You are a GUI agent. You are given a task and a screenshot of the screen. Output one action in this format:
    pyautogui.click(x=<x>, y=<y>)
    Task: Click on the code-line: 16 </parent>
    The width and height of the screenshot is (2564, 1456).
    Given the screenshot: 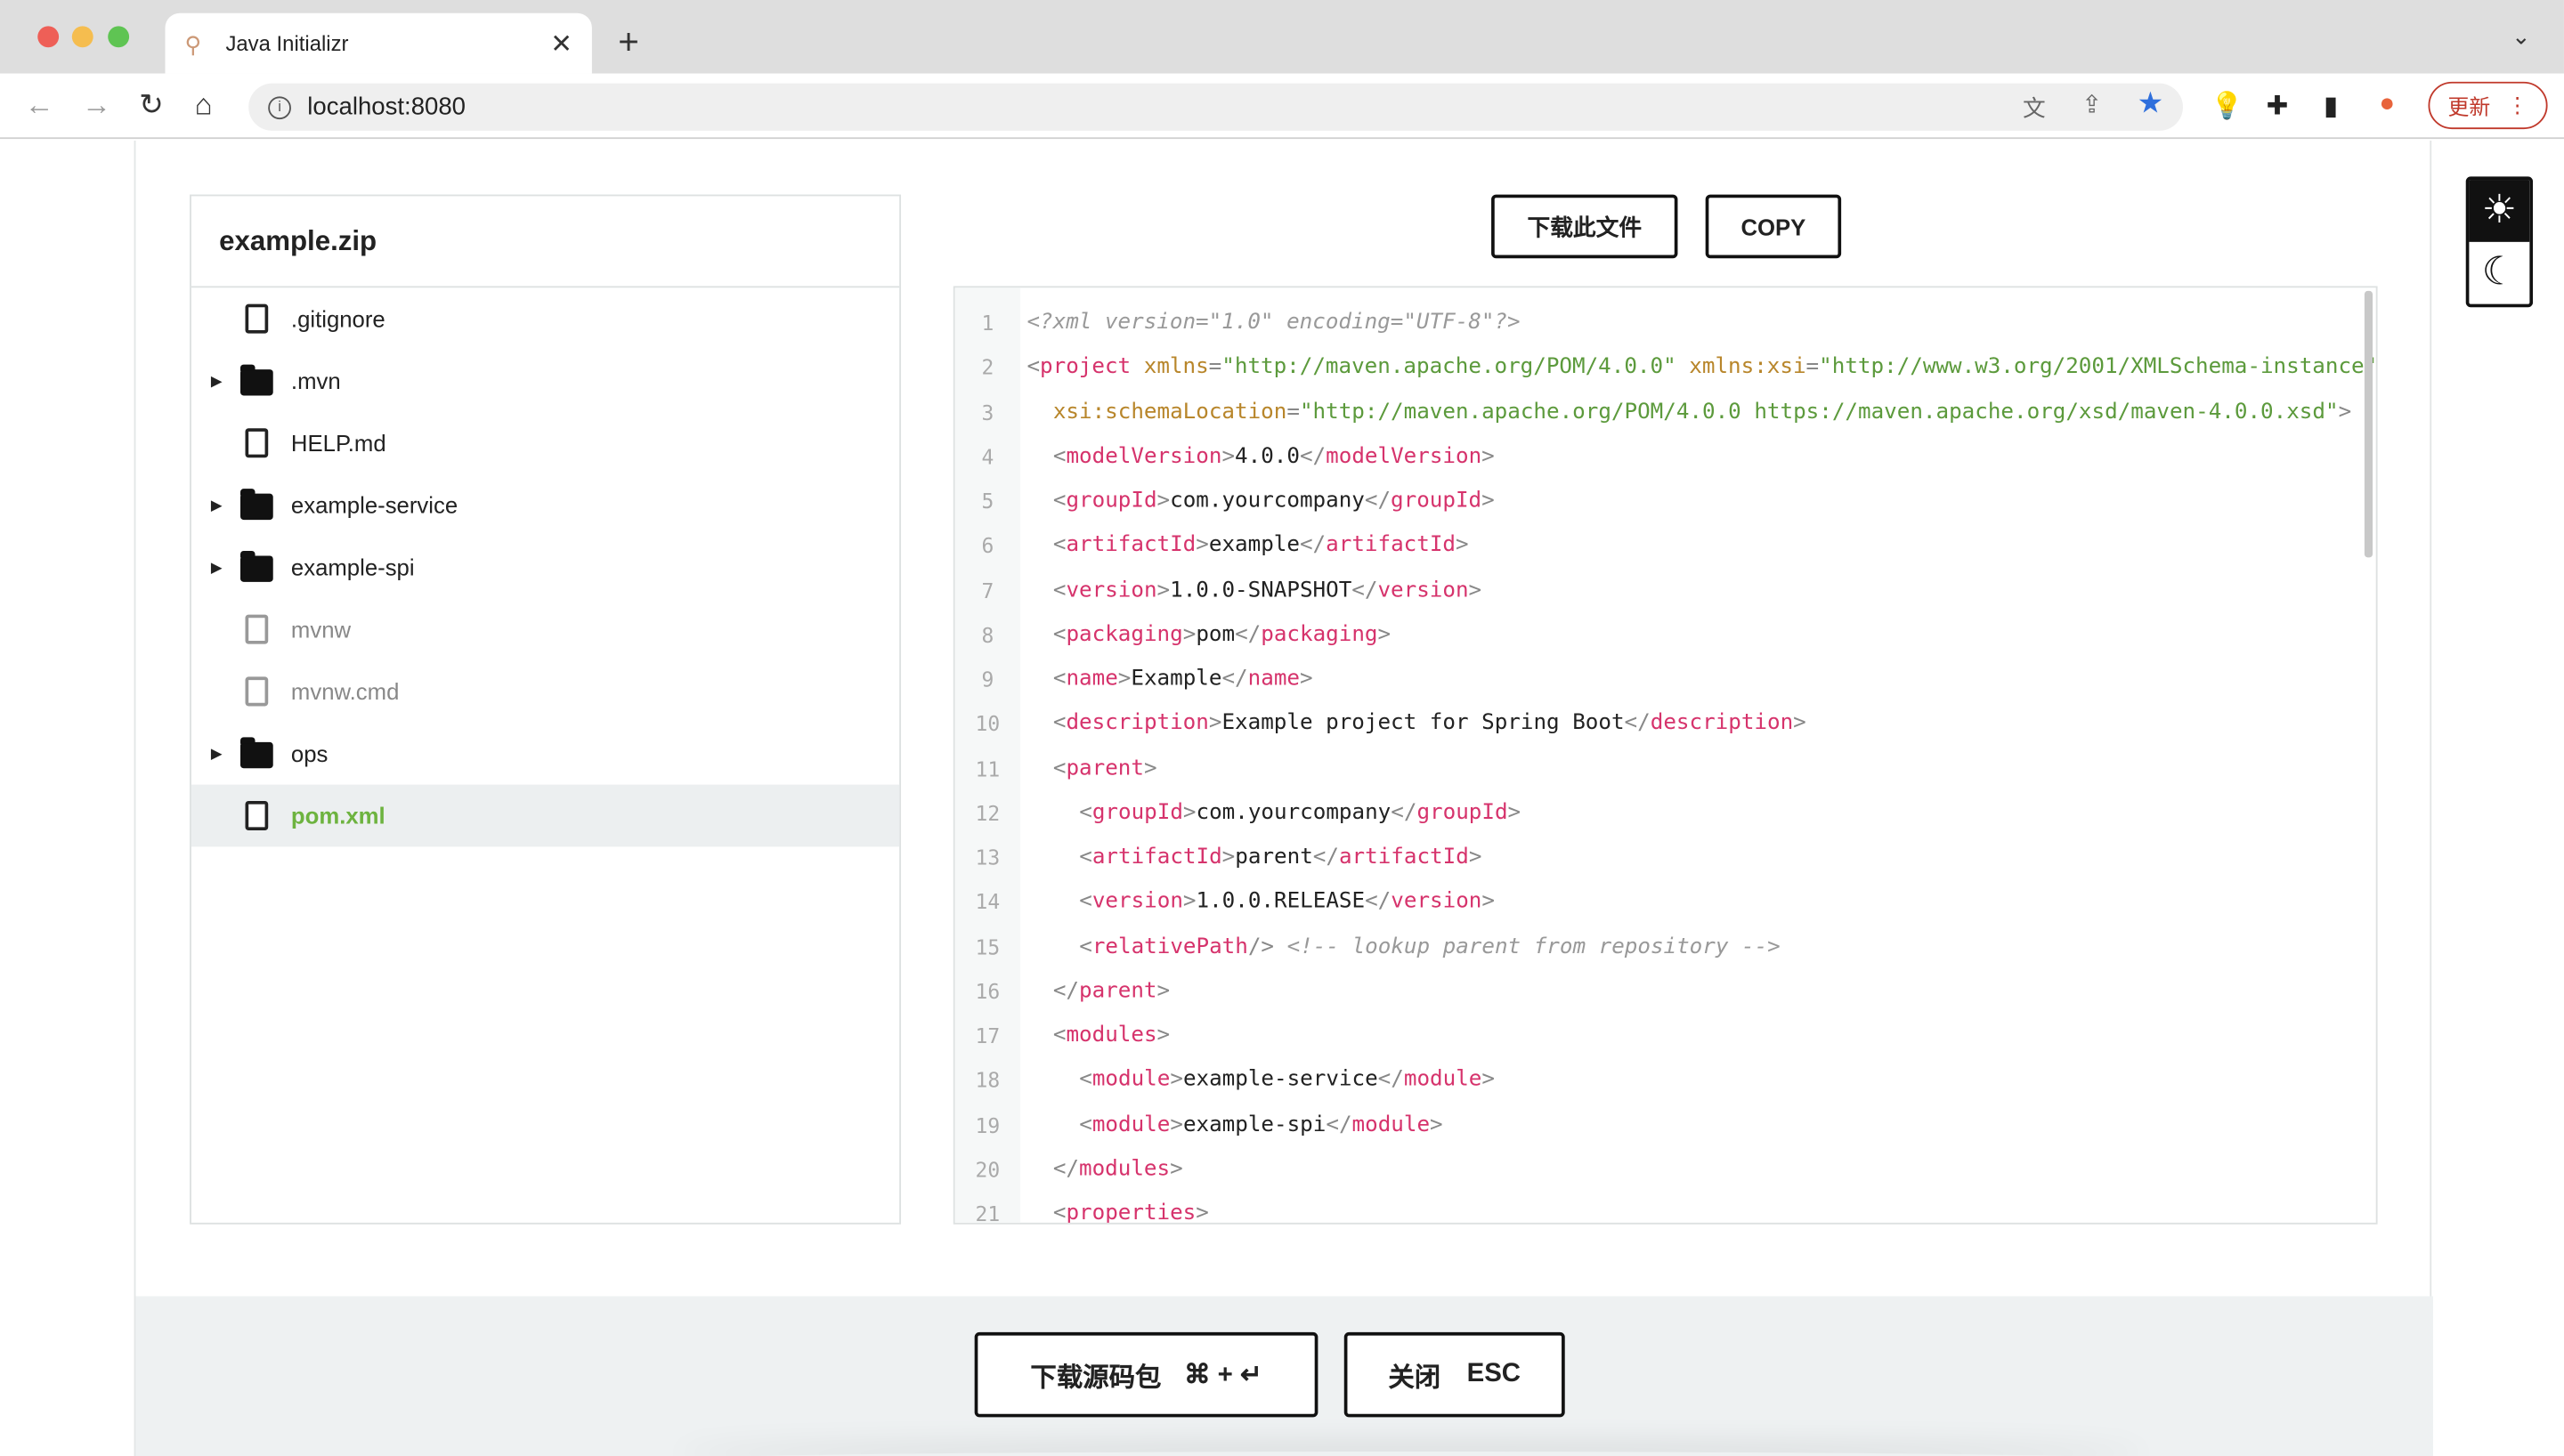 What is the action you would take?
    pyautogui.click(x=1063, y=991)
    